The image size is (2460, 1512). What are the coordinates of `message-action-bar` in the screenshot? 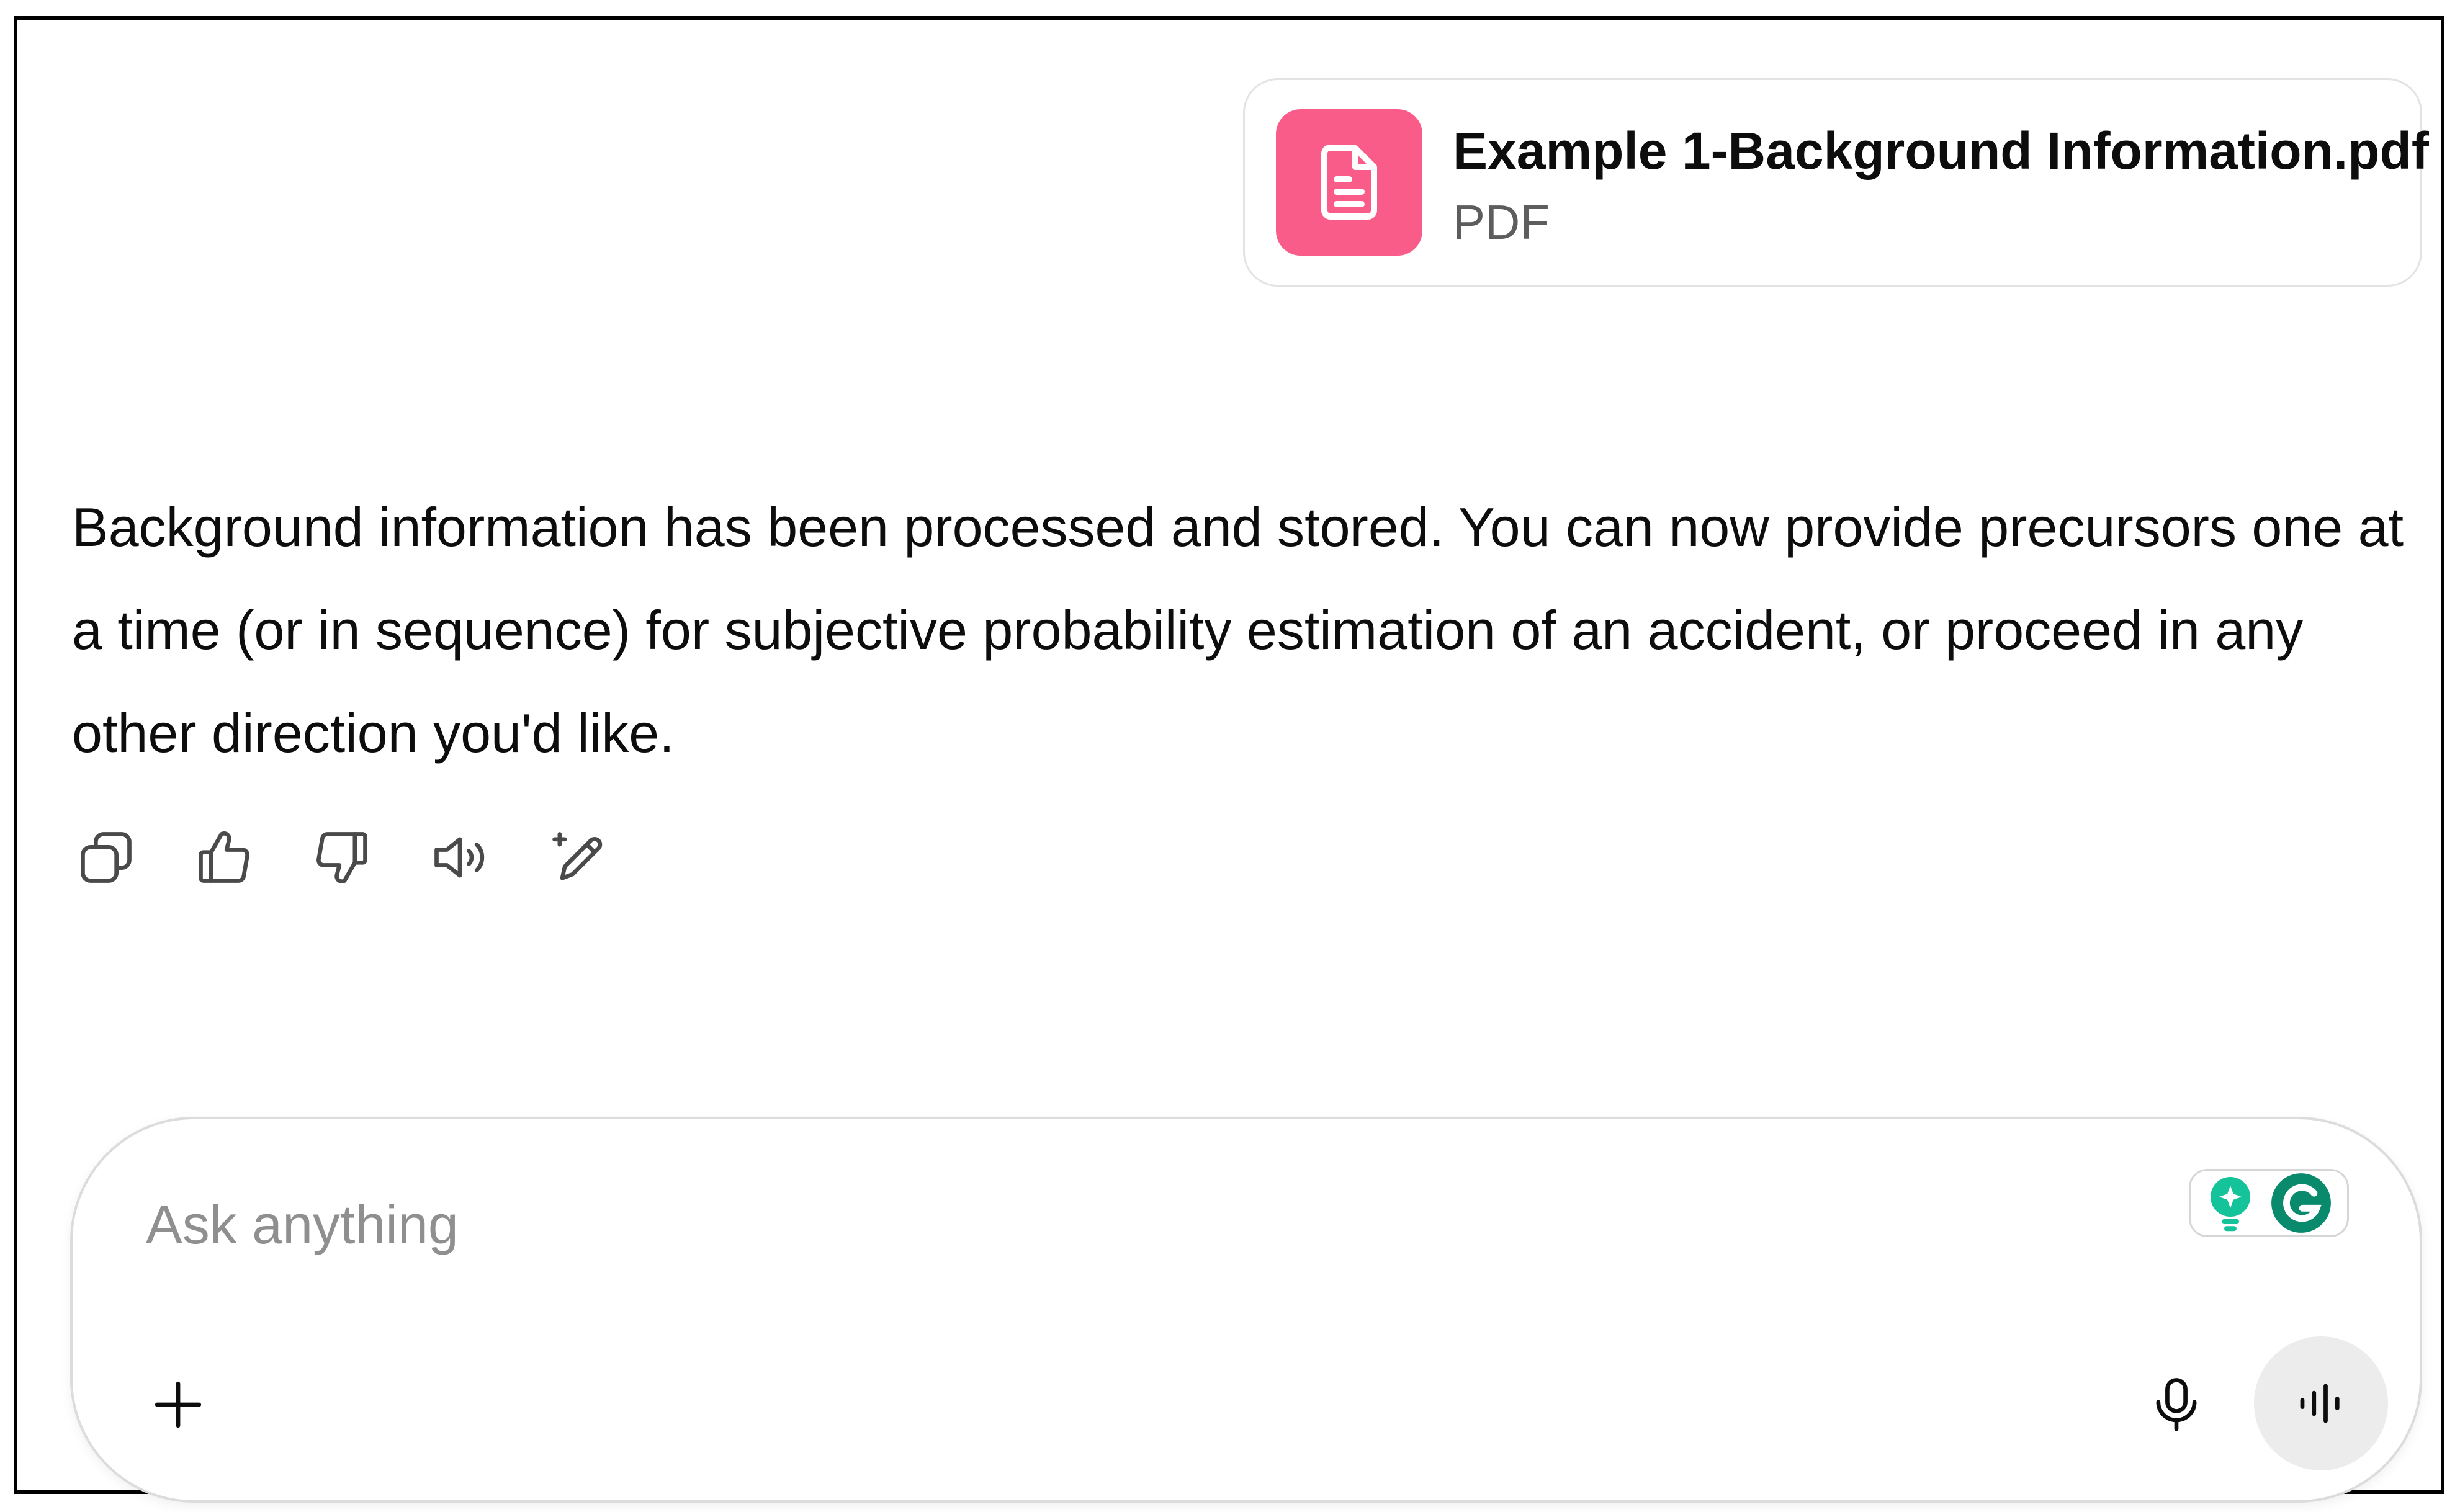 It's located at (342, 863).